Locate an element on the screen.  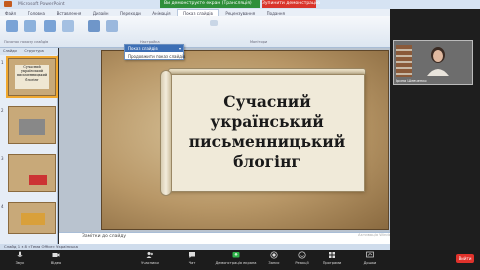
reactions-icon is located at coordinates (302, 255).